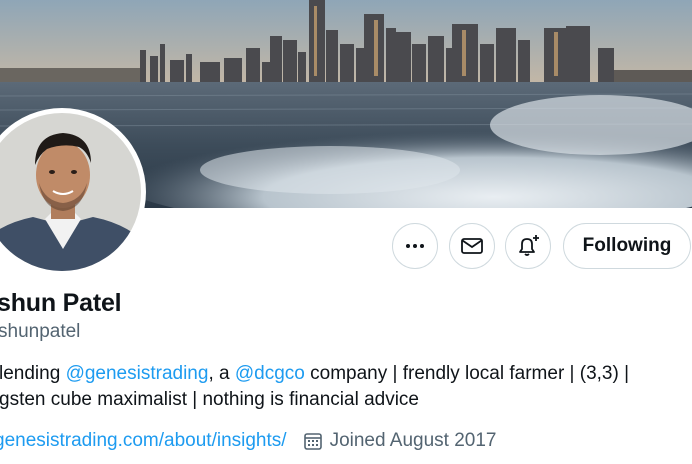 The height and width of the screenshot is (464, 692). What do you see at coordinates (33, 373) in the screenshot?
I see `bio-text: lending` at bounding box center [33, 373].